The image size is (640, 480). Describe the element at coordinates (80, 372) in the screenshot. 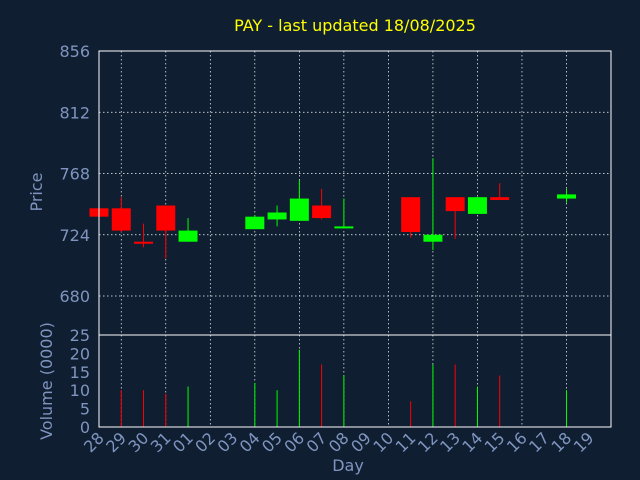

I see `volume-tick-label: 15` at that location.